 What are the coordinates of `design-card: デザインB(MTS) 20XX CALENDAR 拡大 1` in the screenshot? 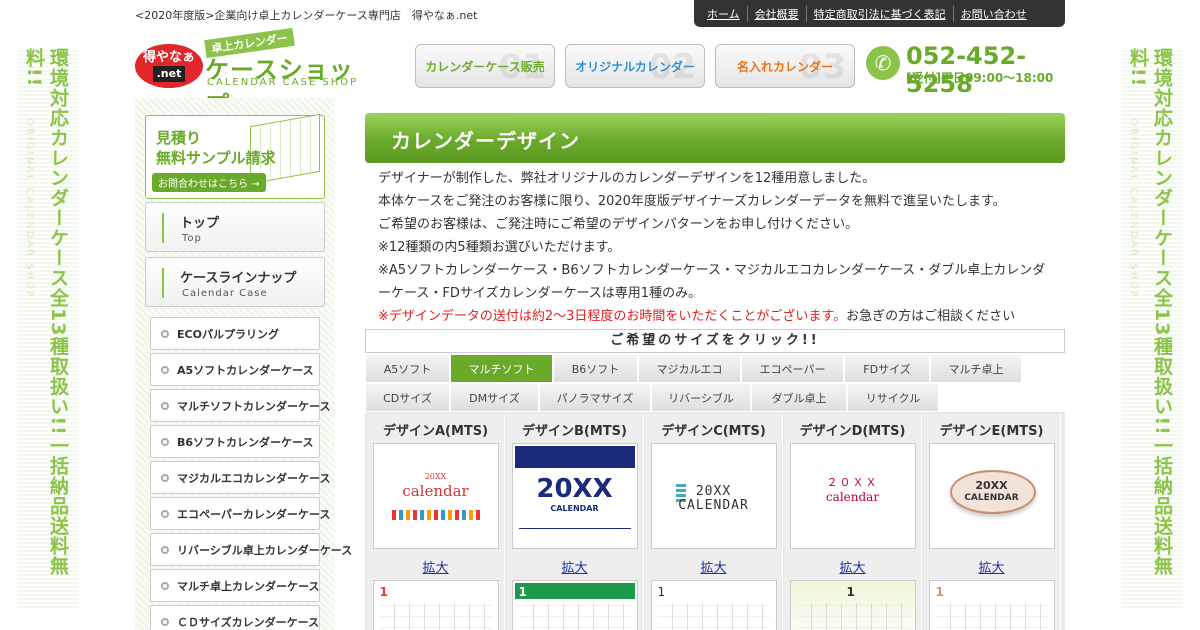 It's located at (575, 522).